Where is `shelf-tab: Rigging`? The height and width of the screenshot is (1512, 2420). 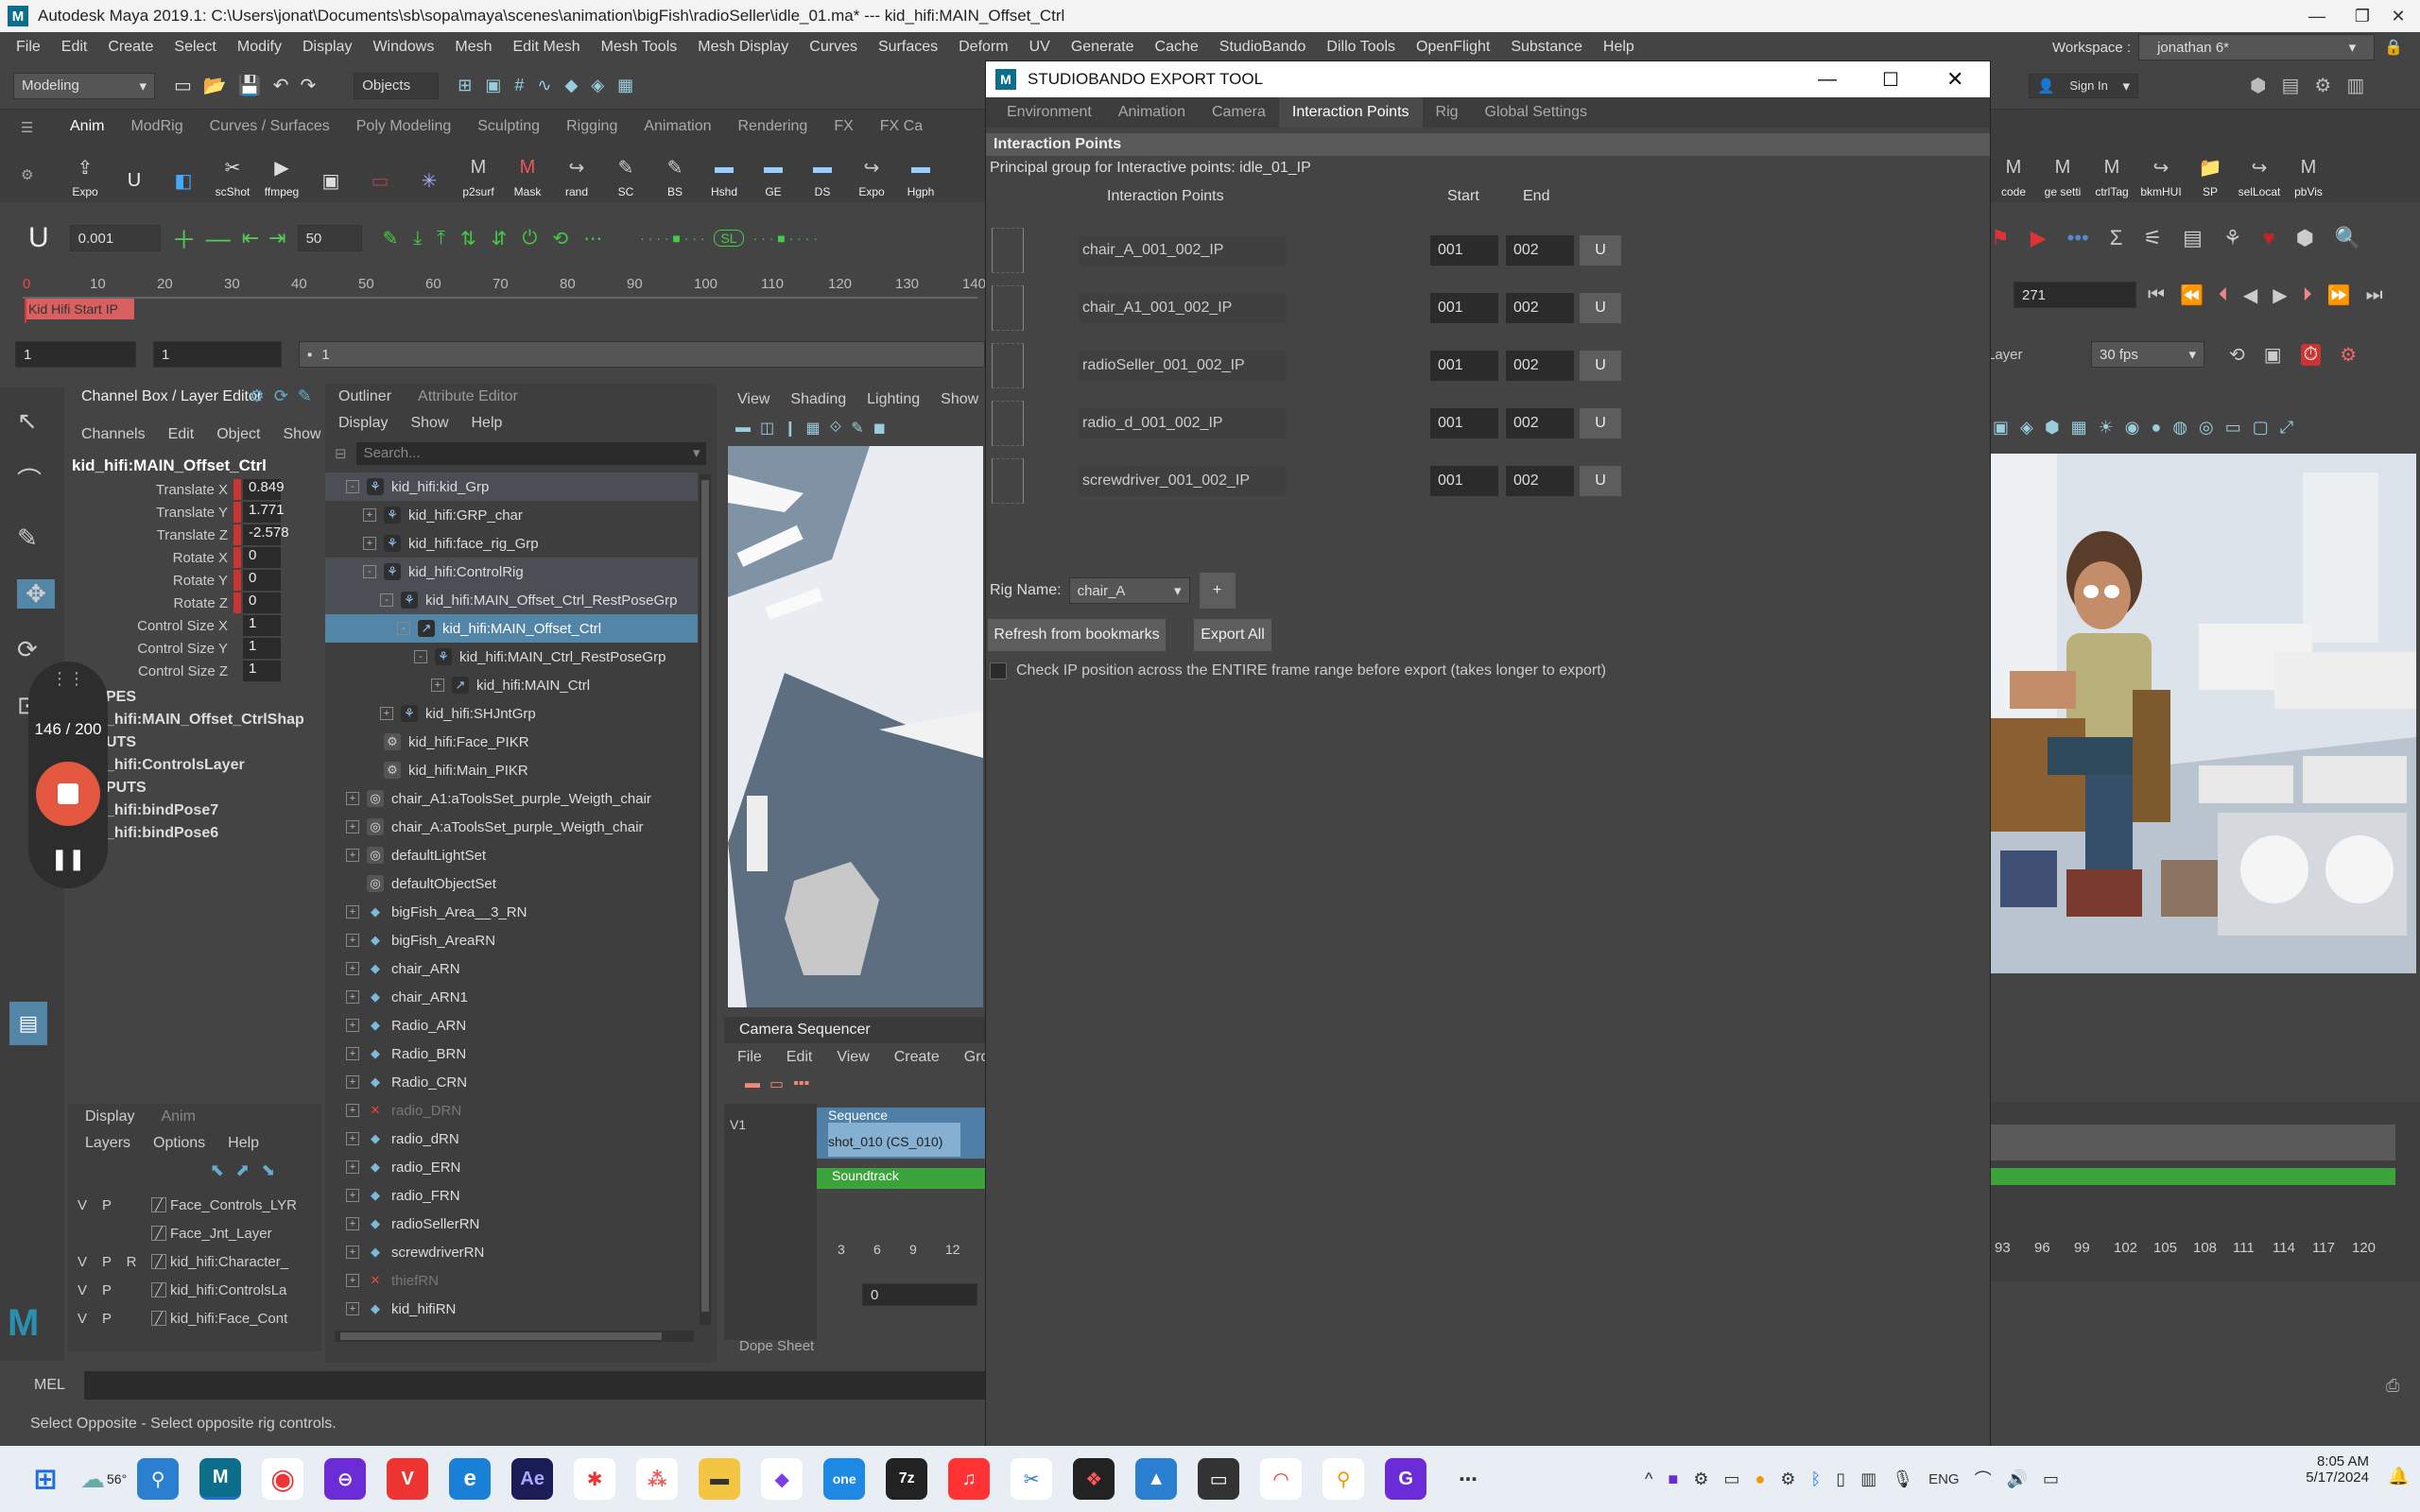 shelf-tab: Rigging is located at coordinates (591, 126).